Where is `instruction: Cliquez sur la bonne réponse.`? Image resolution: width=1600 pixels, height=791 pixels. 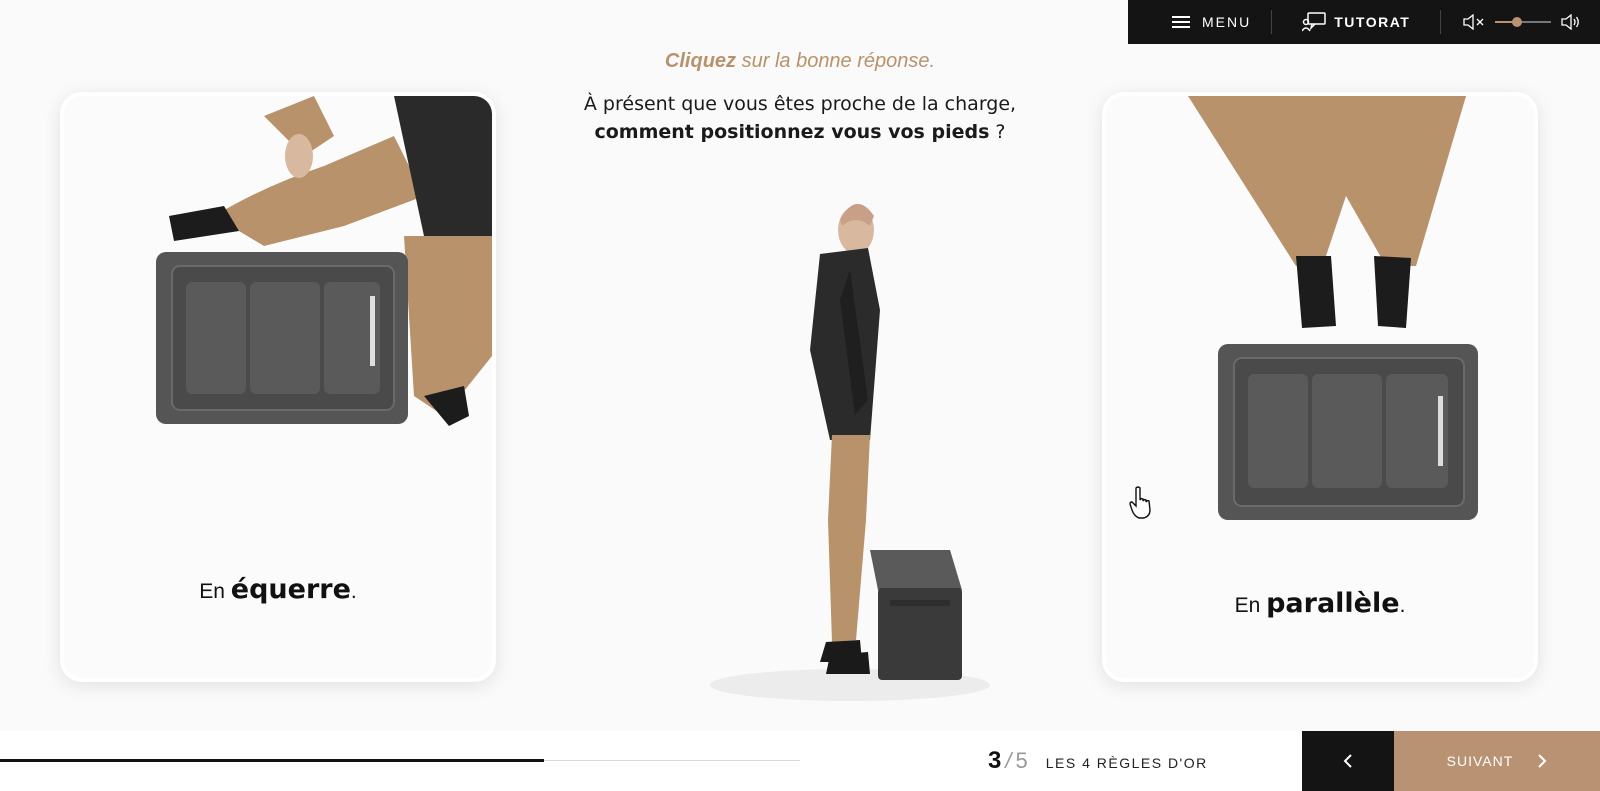 instruction: Cliquez sur la bonne réponse. is located at coordinates (800, 61).